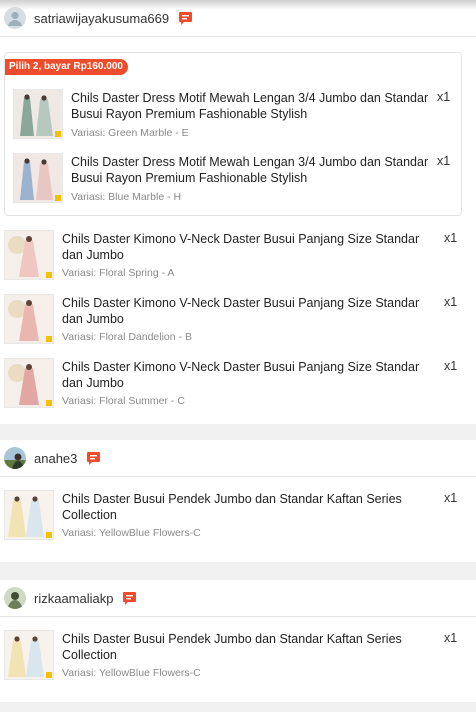 The image size is (476, 712). Describe the element at coordinates (238, 5) in the screenshot. I see `top-shadow` at that location.